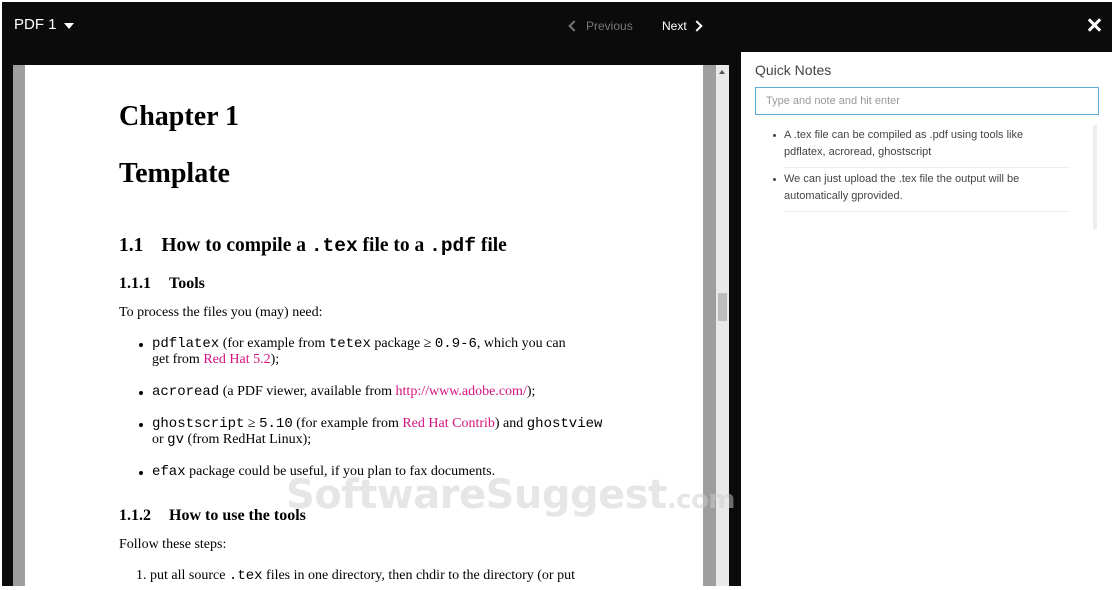  Describe the element at coordinates (175, 440) in the screenshot. I see `code-text: gv` at that location.